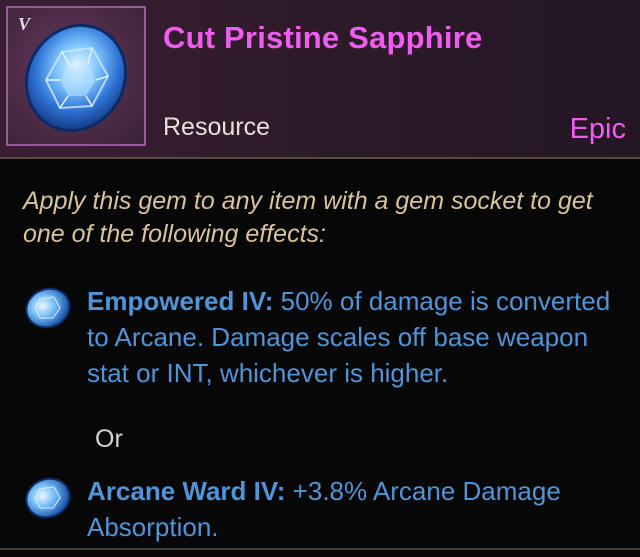 This screenshot has height=557, width=640. What do you see at coordinates (597, 129) in the screenshot?
I see `item-rarity: Epic` at bounding box center [597, 129].